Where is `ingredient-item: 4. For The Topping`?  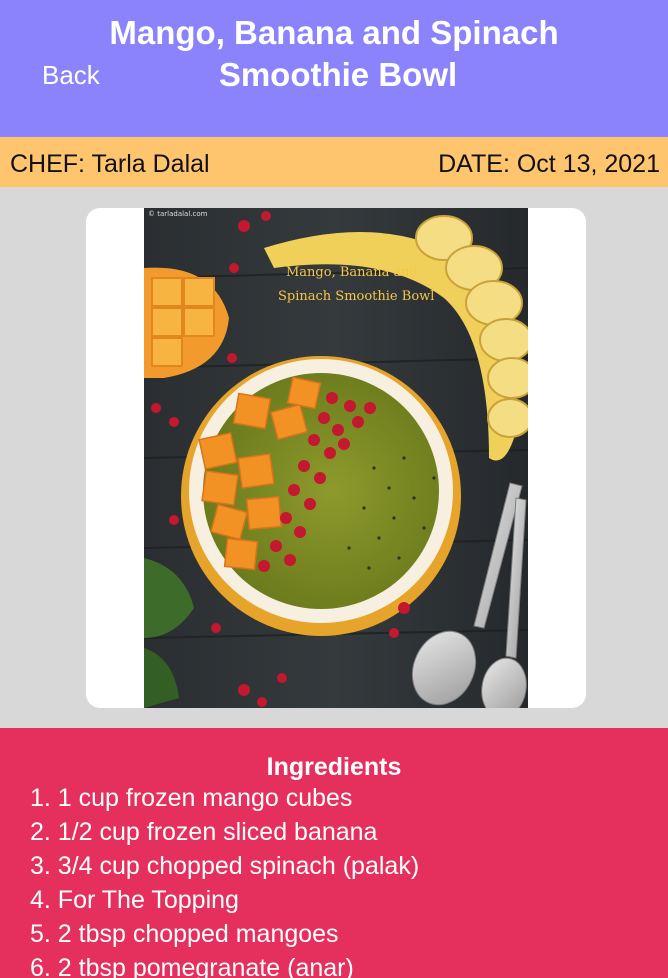 ingredient-item: 4. For The Topping is located at coordinates (134, 900).